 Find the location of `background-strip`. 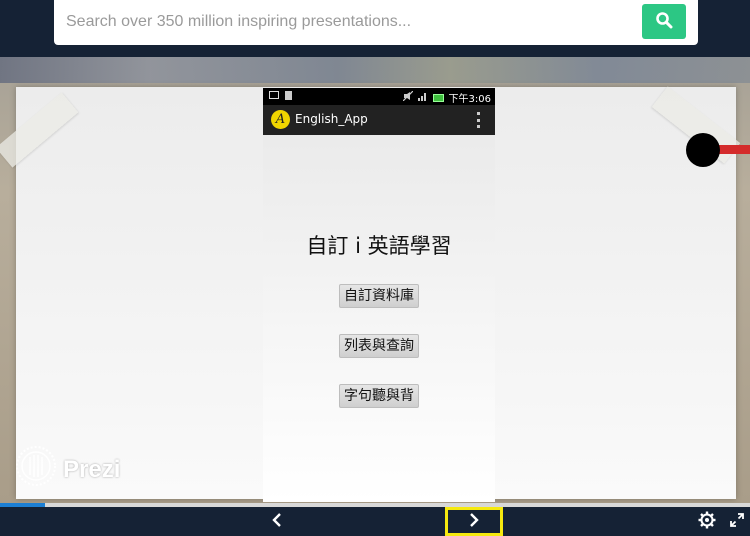

background-strip is located at coordinates (375, 70).